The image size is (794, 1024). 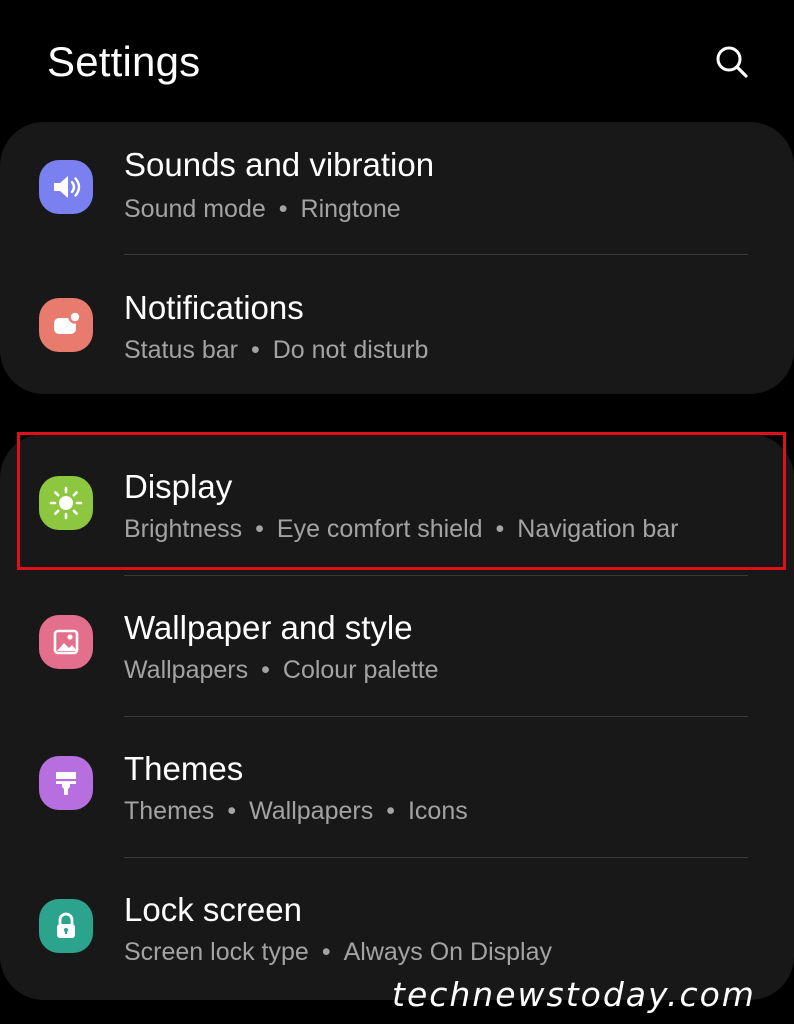 What do you see at coordinates (181, 350) in the screenshot?
I see `summary-part: Status bar` at bounding box center [181, 350].